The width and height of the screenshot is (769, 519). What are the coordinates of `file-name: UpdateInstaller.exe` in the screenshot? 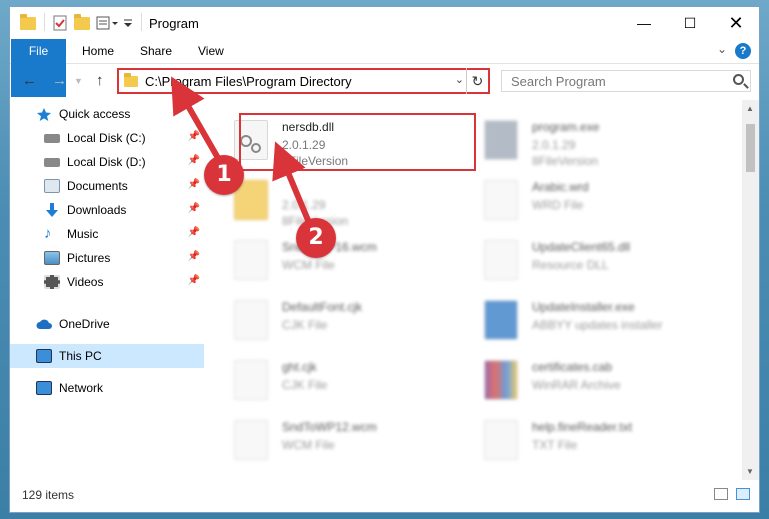 It's located at (583, 307).